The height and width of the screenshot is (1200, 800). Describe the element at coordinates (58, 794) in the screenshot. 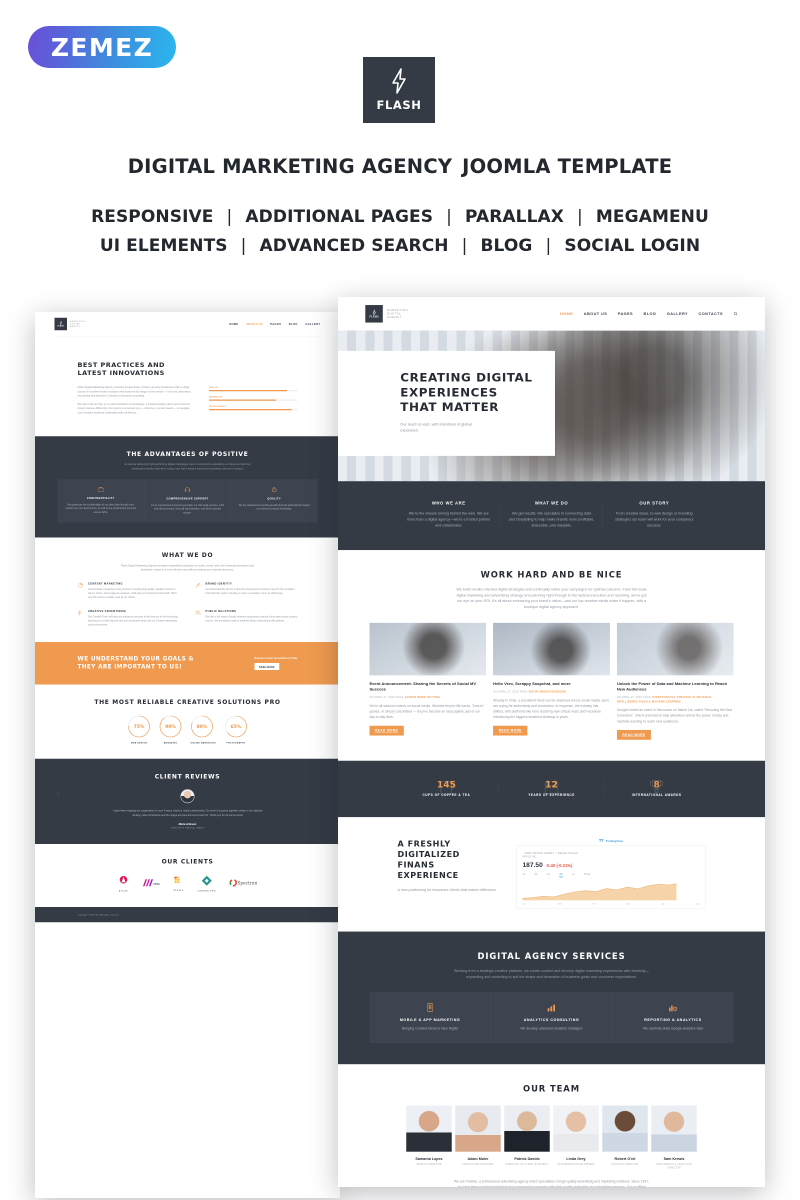

I see `review-prev-arrow: ‹` at that location.